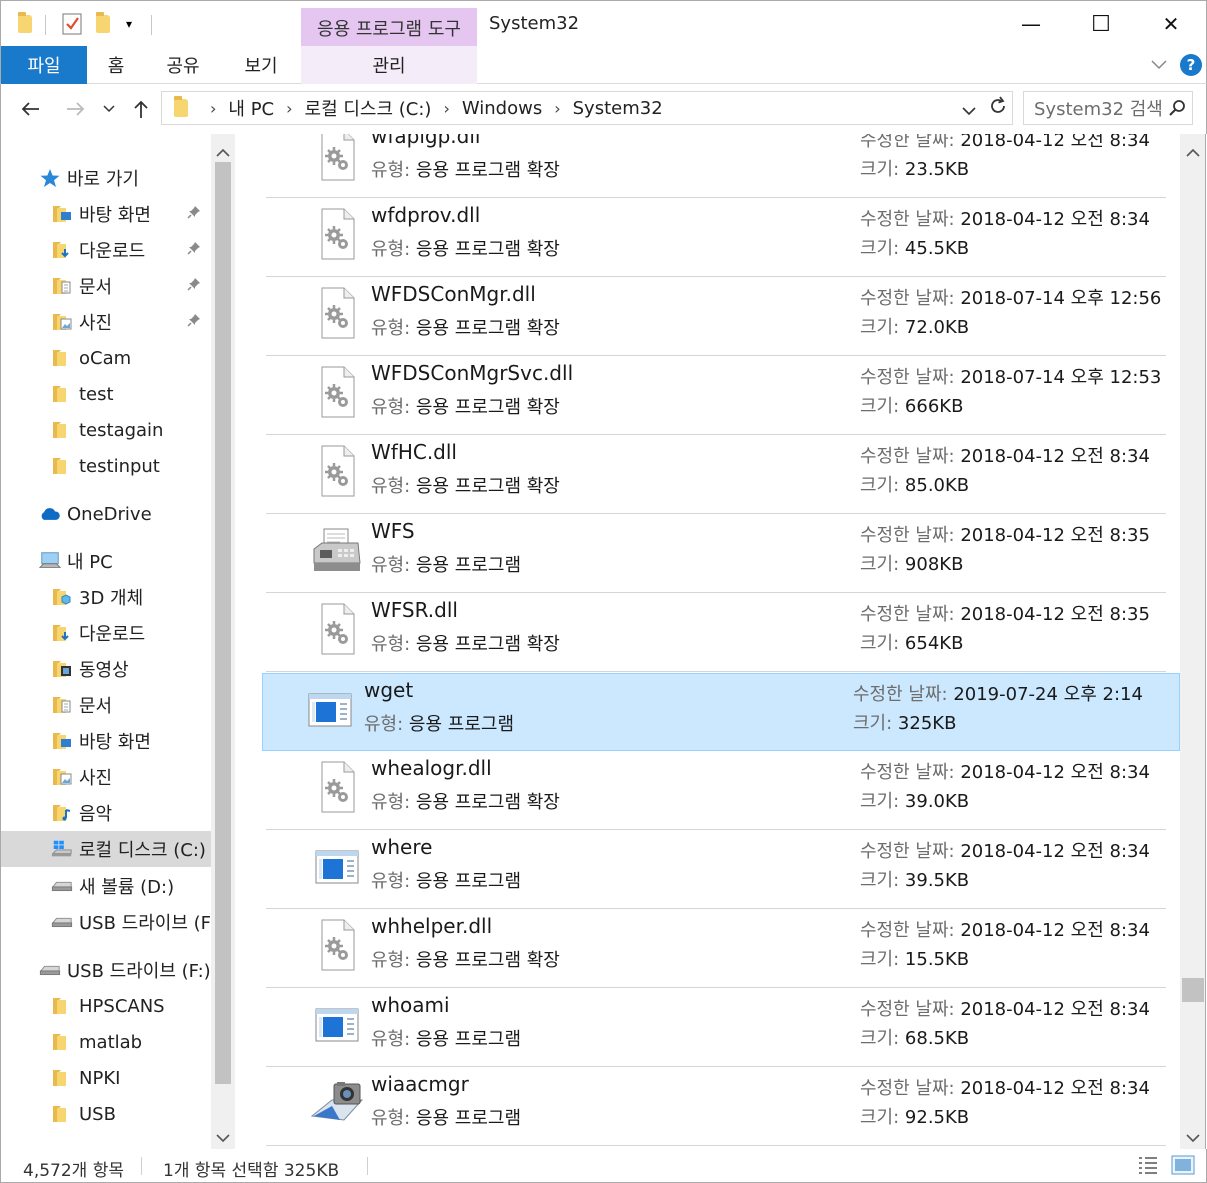 Image resolution: width=1207 pixels, height=1183 pixels. Describe the element at coordinates (112, 634) in the screenshot. I see `sidebar-item-label: 다운로드` at that location.